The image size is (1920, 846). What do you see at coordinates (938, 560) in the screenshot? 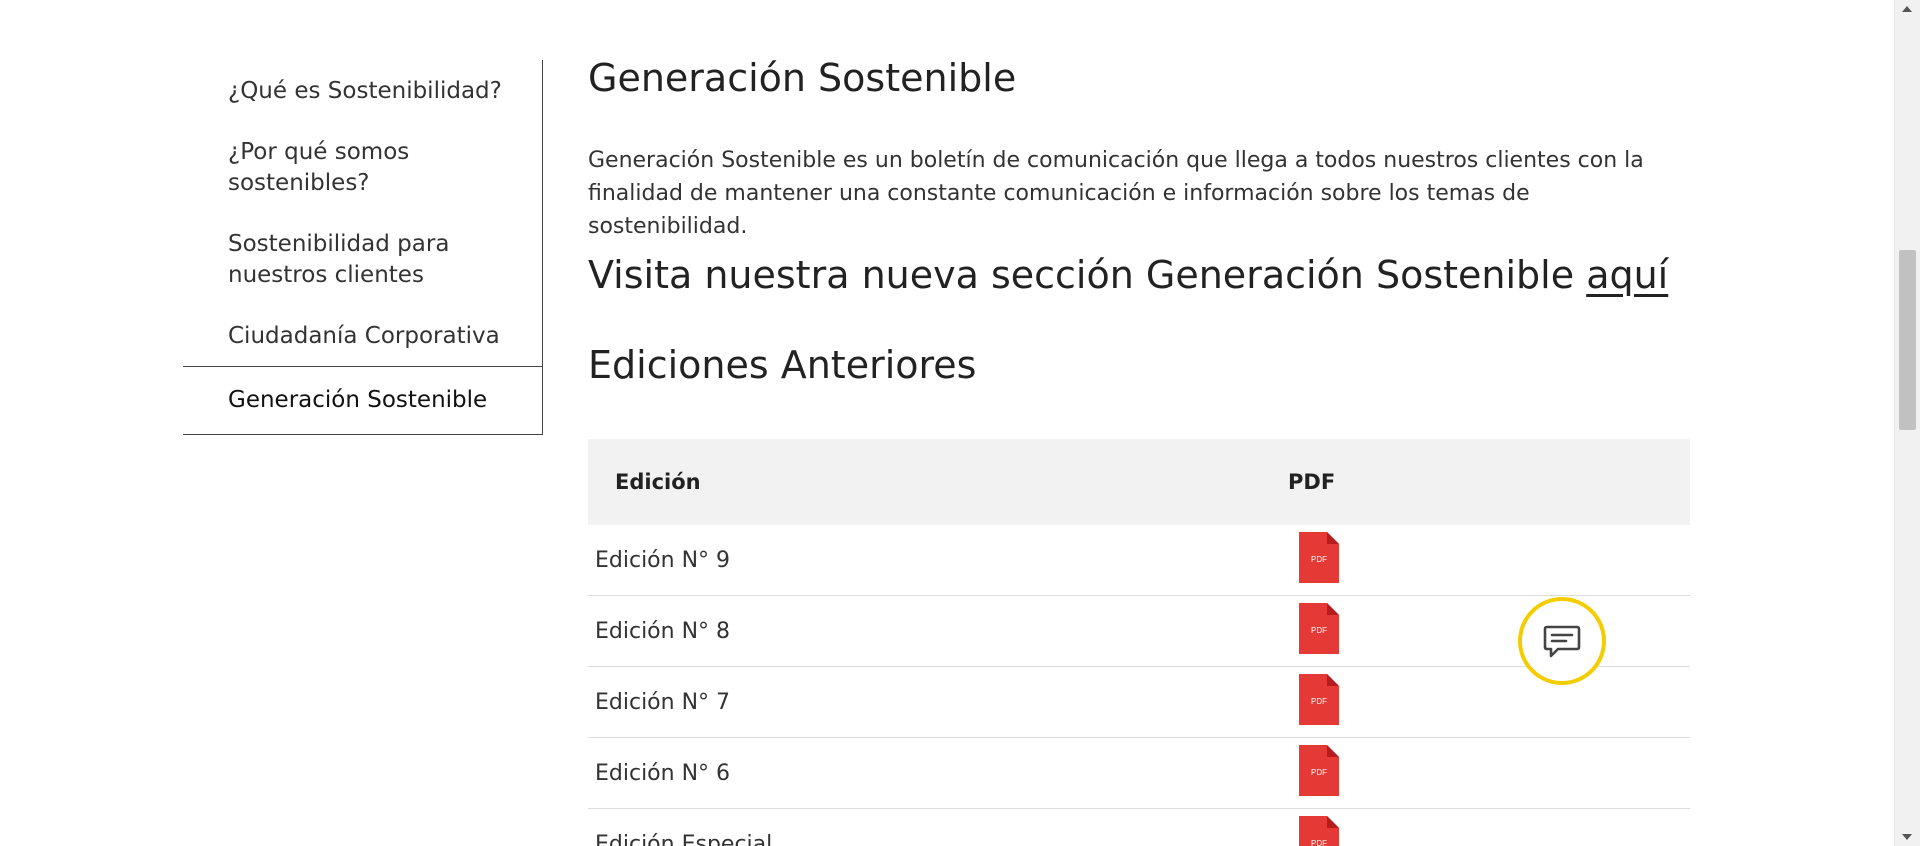
I see `edition-name: Edición N° 9` at bounding box center [938, 560].